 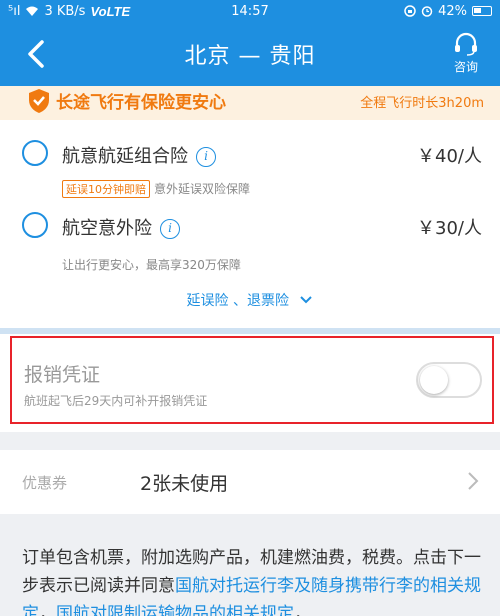 I want to click on insurance-option-combo: 航意航延组合险 i ￥40/人, so click(x=250, y=152).